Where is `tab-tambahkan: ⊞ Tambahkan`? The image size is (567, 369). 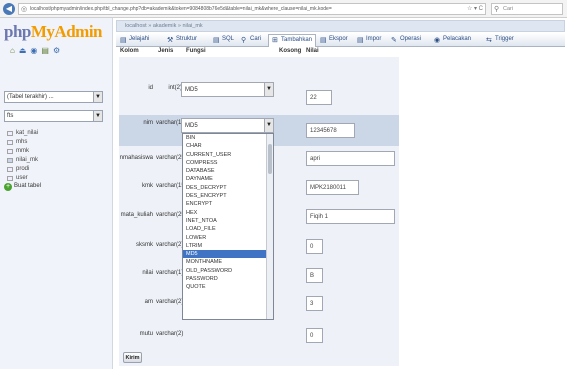
tab-tambahkan: ⊞ Tambahkan is located at coordinates (292, 40).